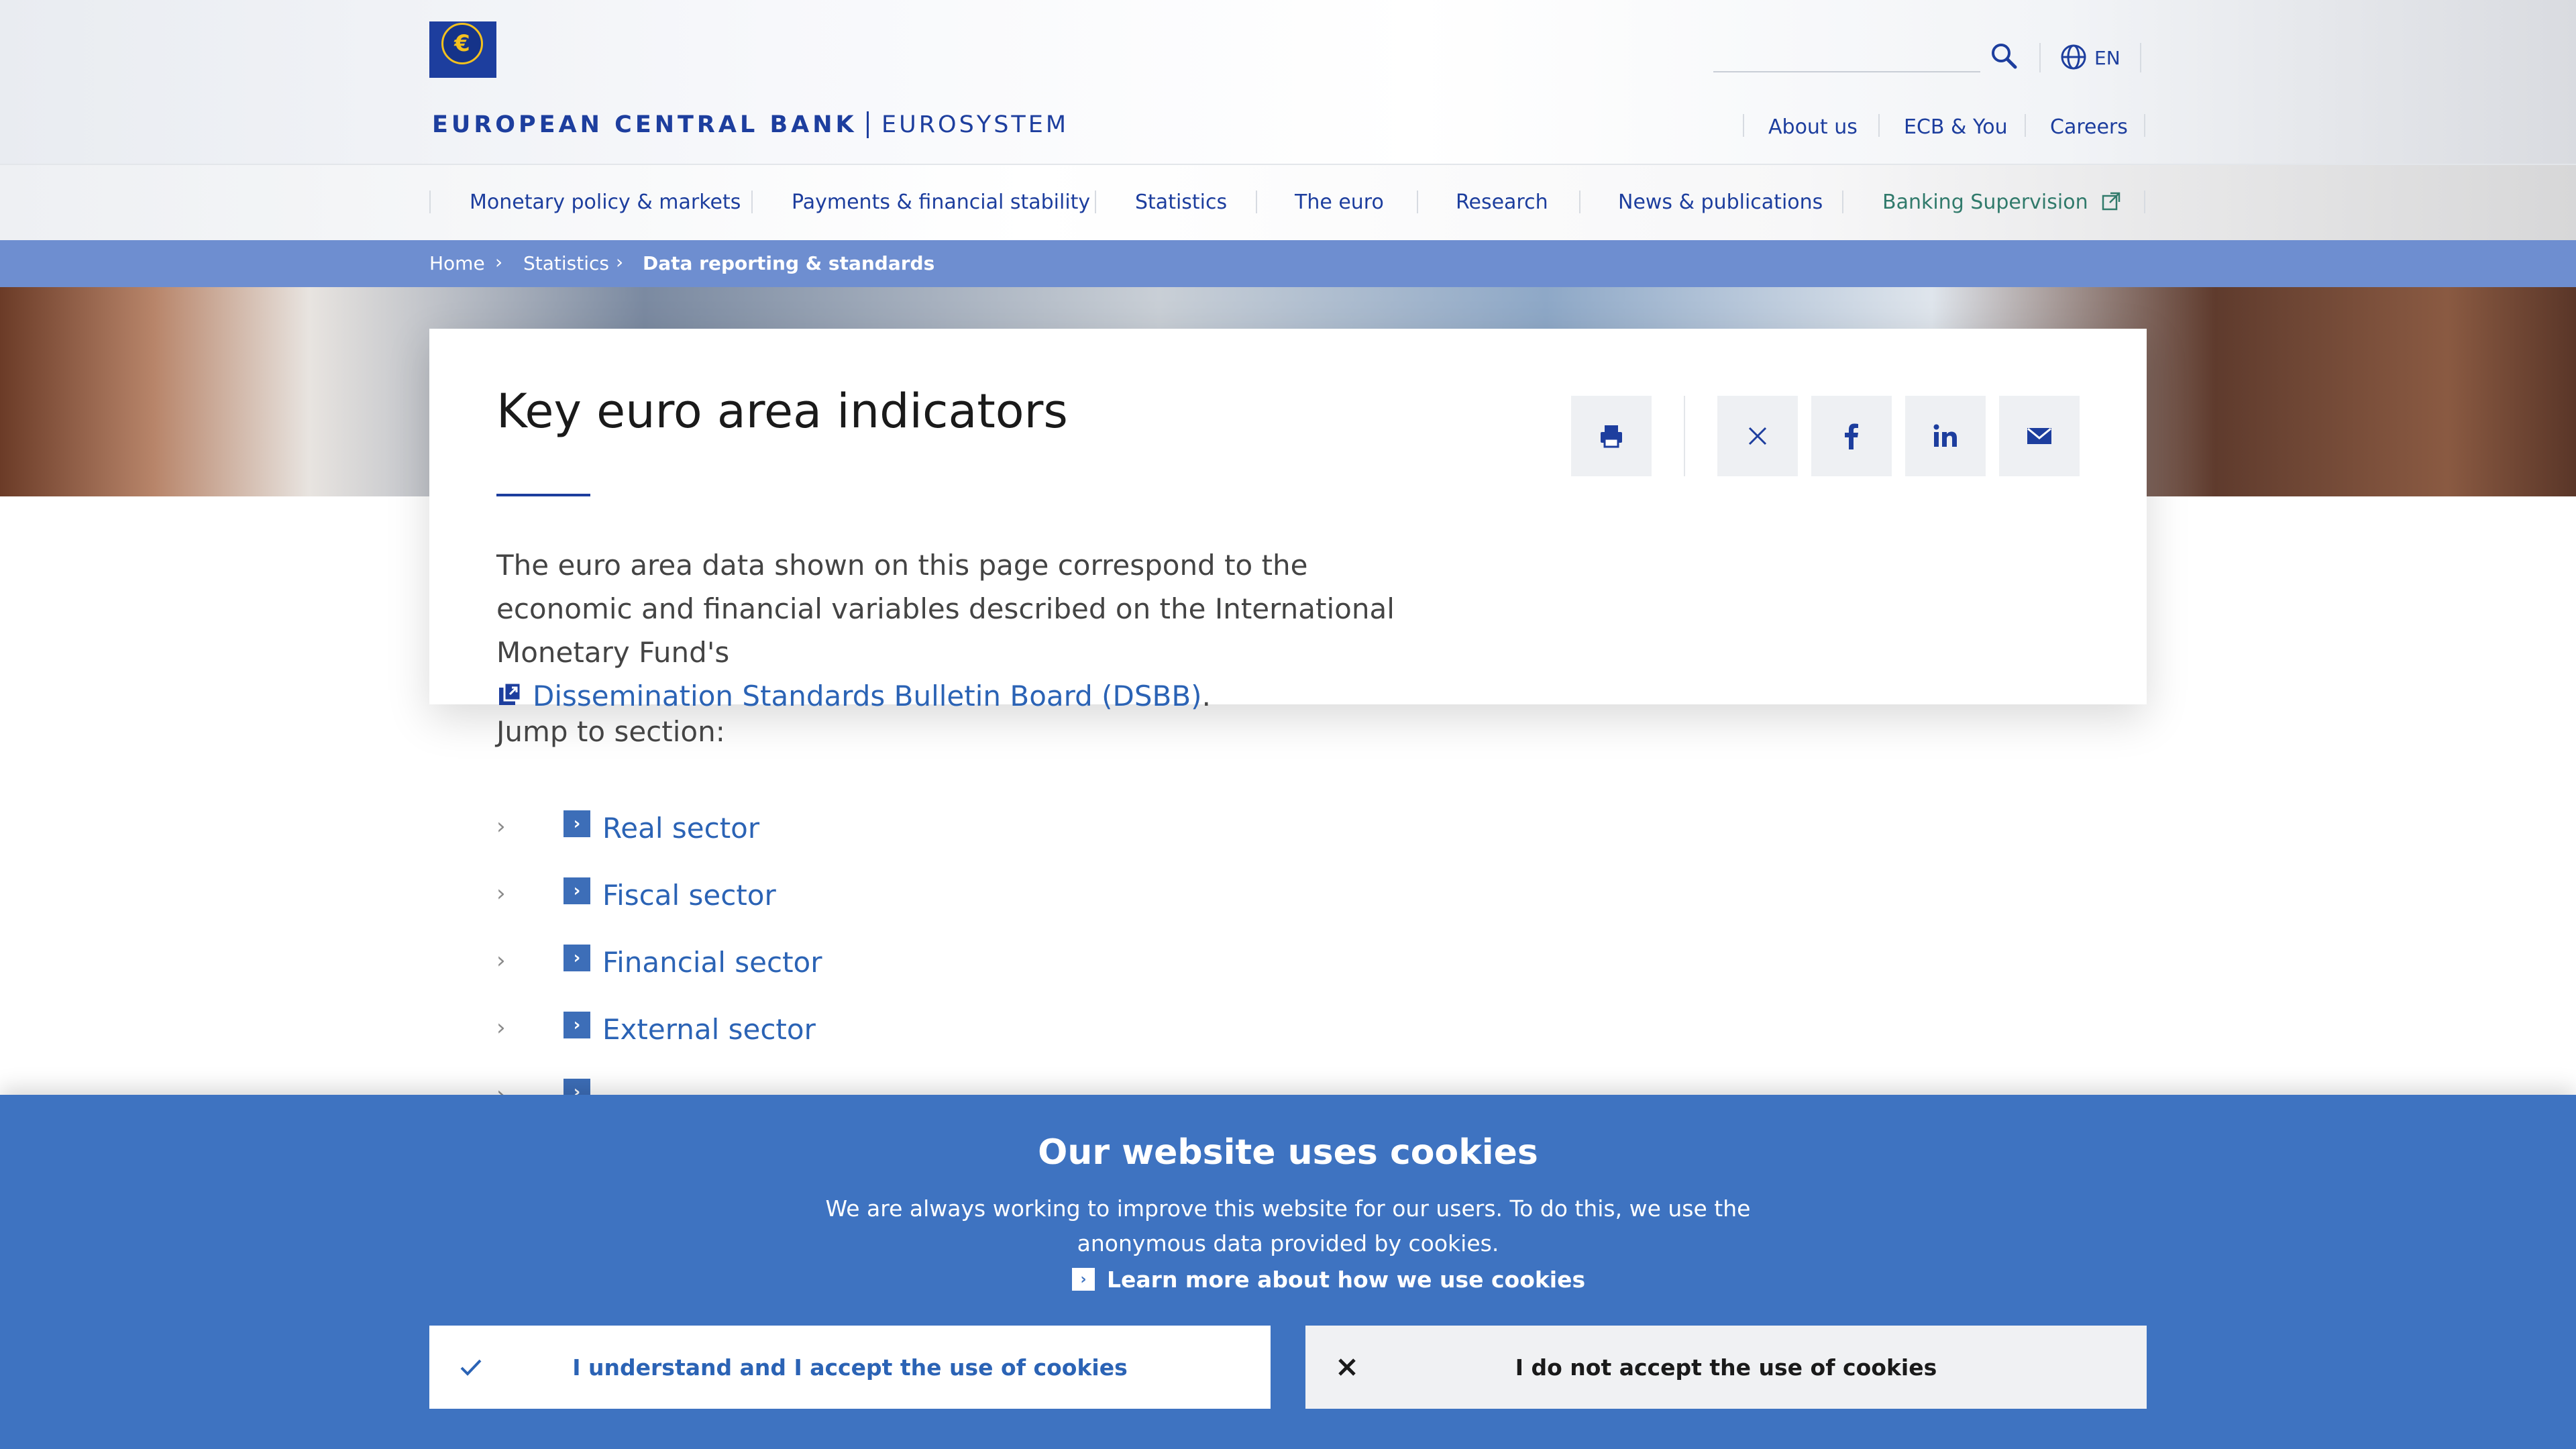 The height and width of the screenshot is (1449, 2576). Describe the element at coordinates (2073, 57) in the screenshot. I see `globe-icon` at that location.